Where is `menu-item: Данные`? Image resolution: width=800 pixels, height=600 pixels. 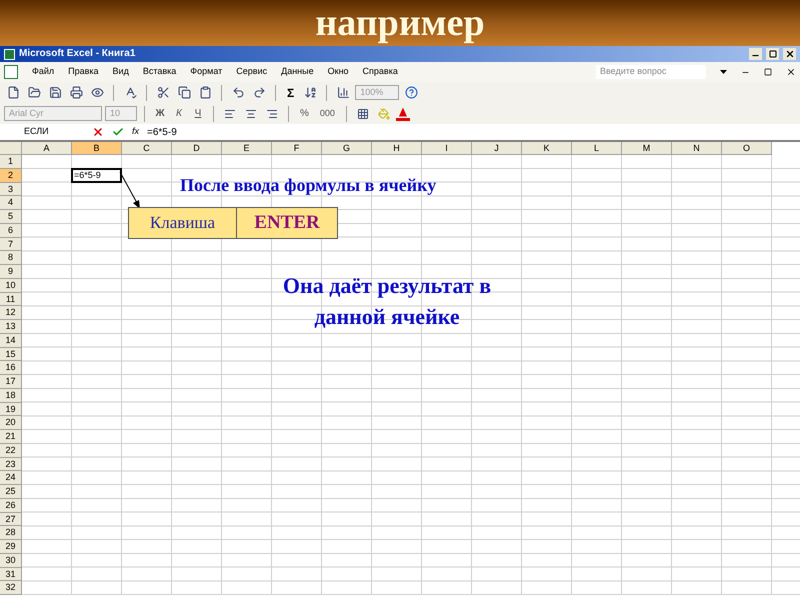
menu-item: Данные is located at coordinates (297, 72).